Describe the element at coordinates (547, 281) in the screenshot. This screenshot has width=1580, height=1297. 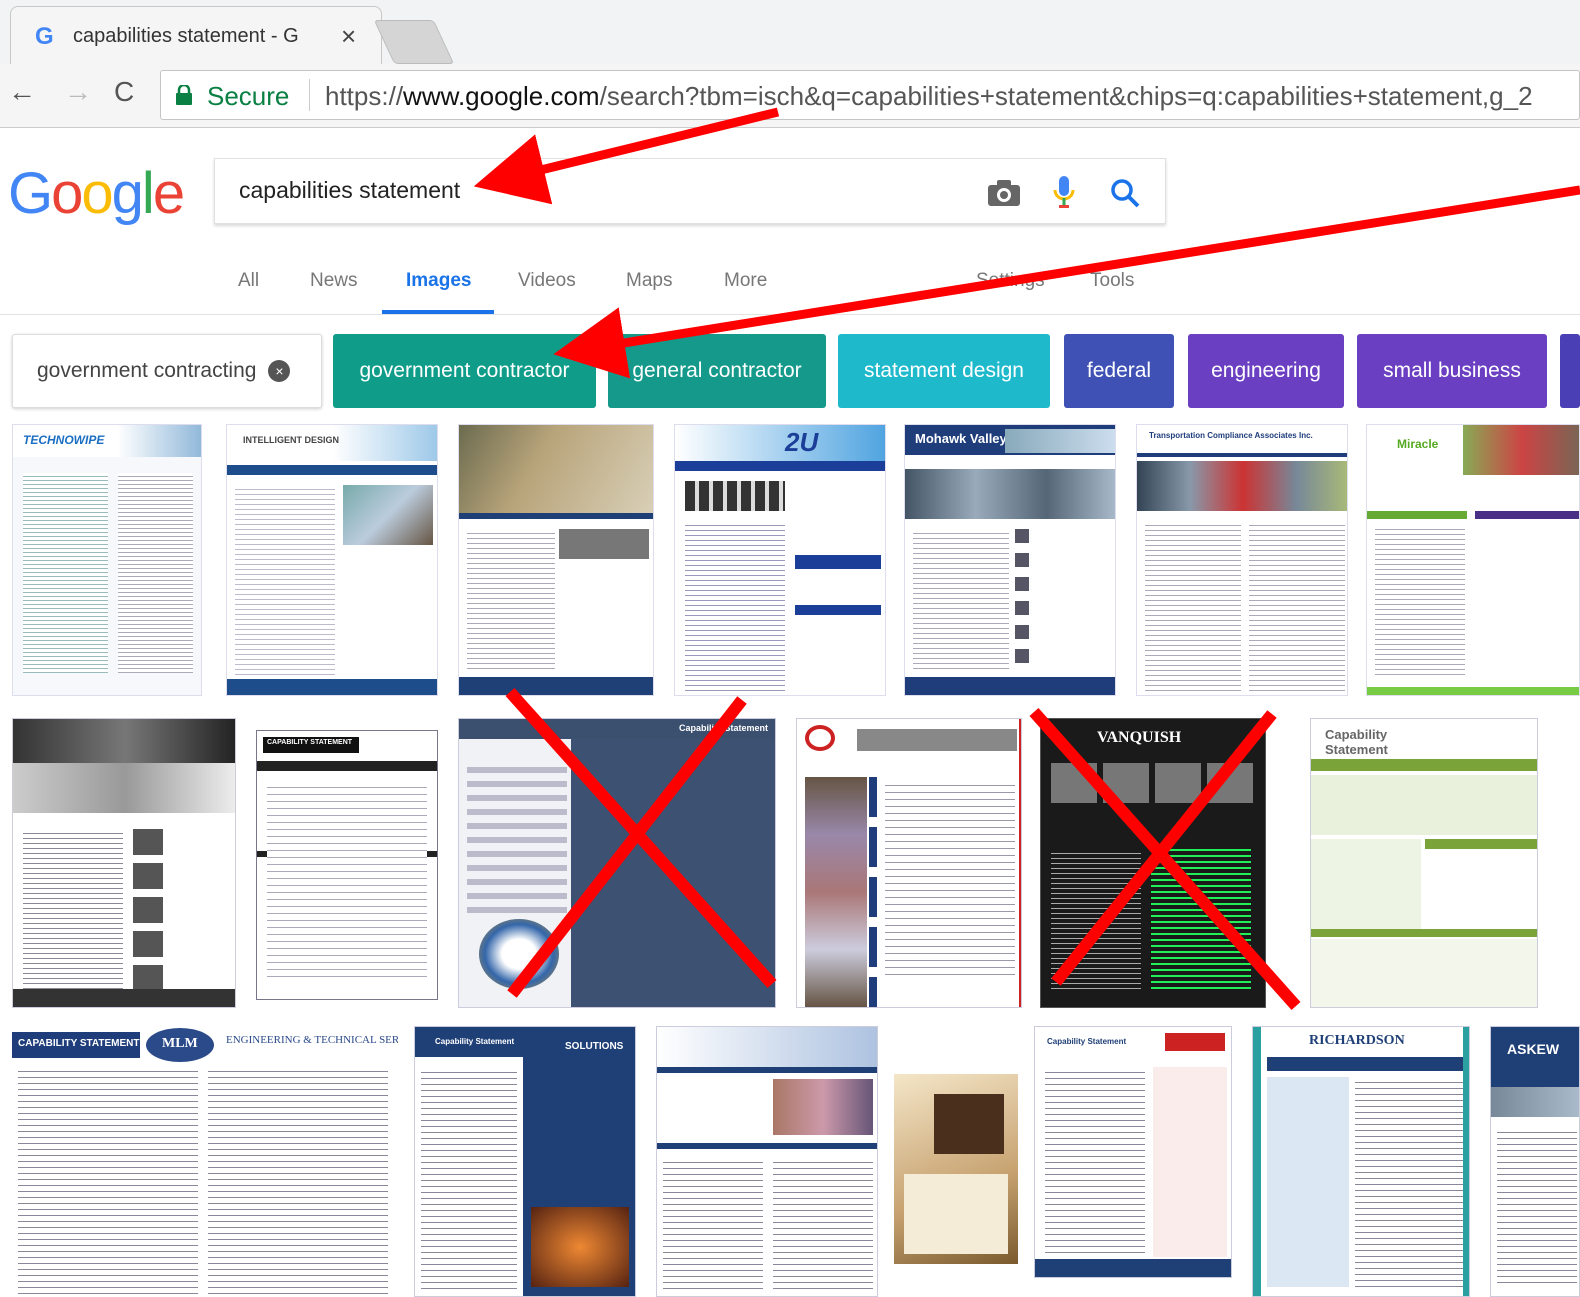
I see `tab-videos: Videos` at that location.